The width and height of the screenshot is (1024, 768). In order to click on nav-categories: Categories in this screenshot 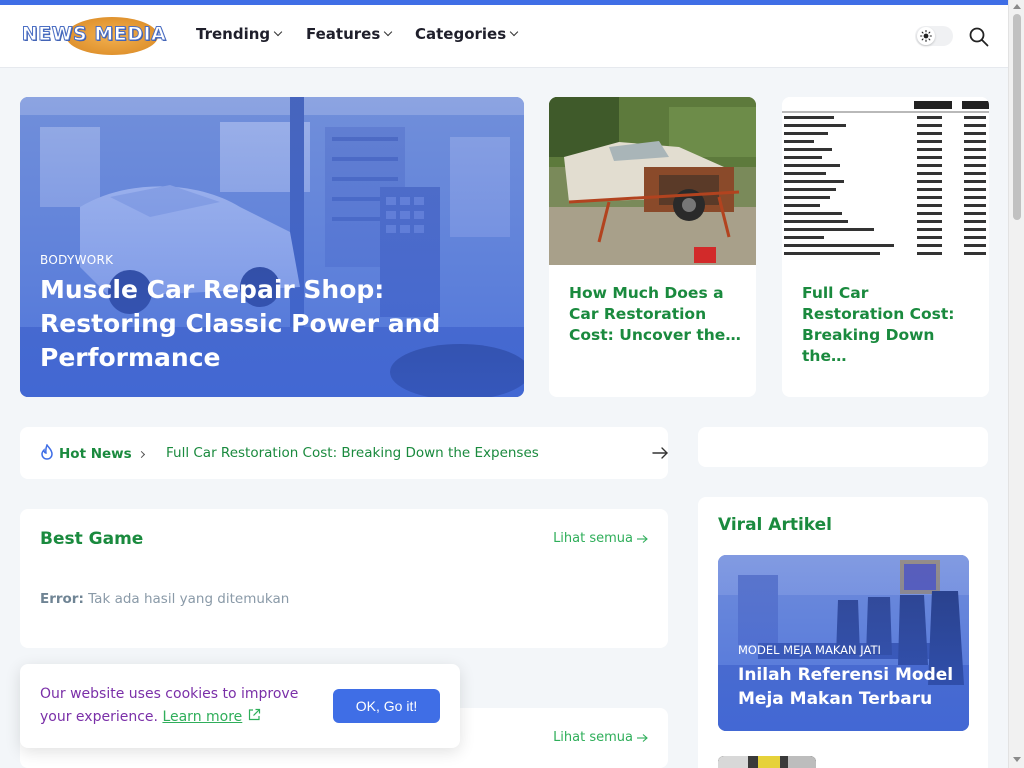, I will do `click(467, 34)`.